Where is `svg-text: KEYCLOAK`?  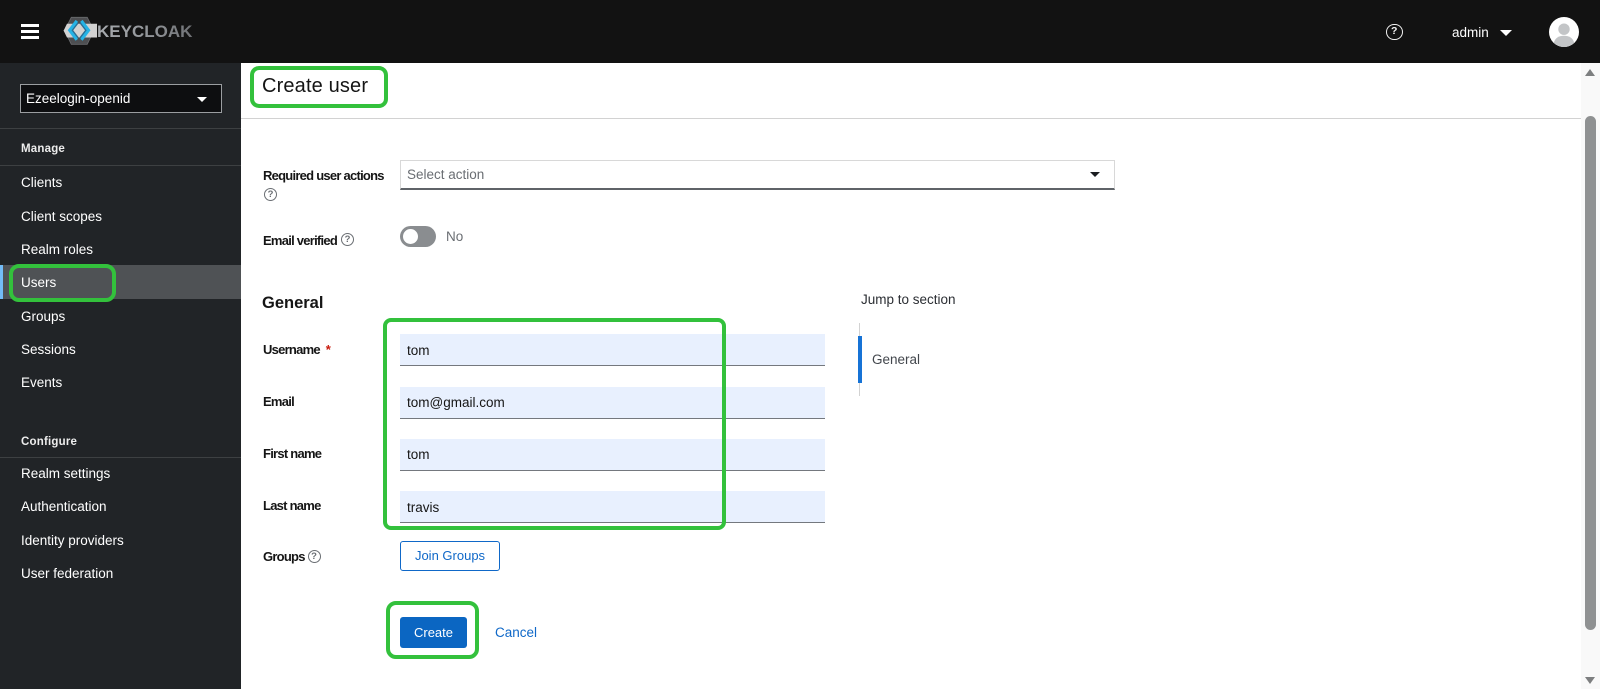 svg-text: KEYCLOAK is located at coordinates (145, 31).